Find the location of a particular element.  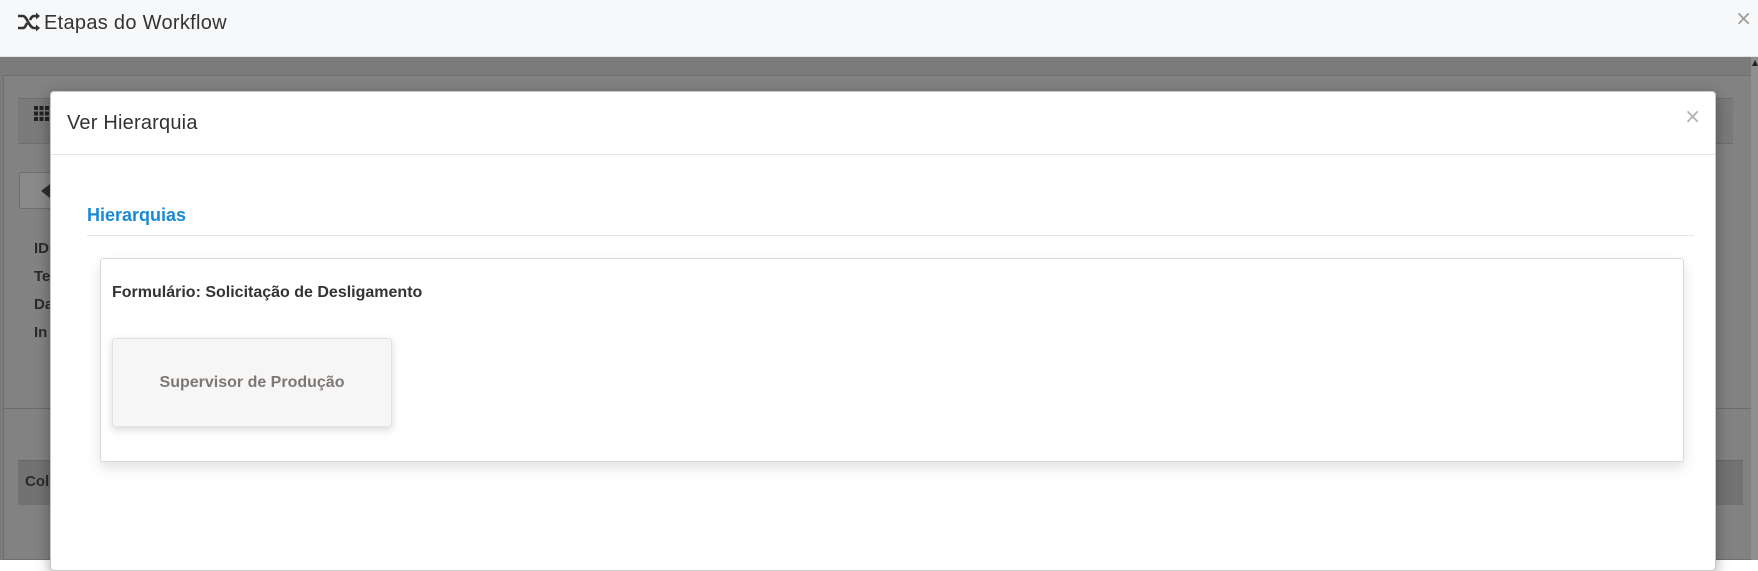

hierarchy-node: Supervisor de Produção is located at coordinates (252, 382).